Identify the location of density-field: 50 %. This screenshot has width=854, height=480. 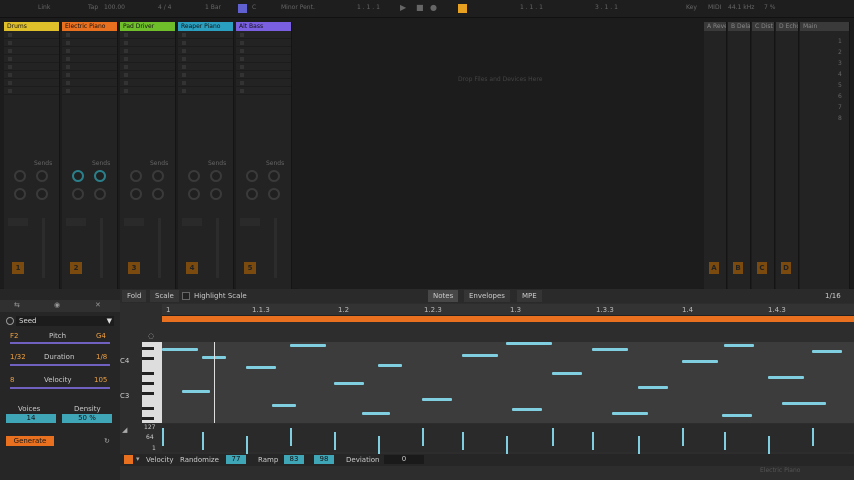
(87, 418).